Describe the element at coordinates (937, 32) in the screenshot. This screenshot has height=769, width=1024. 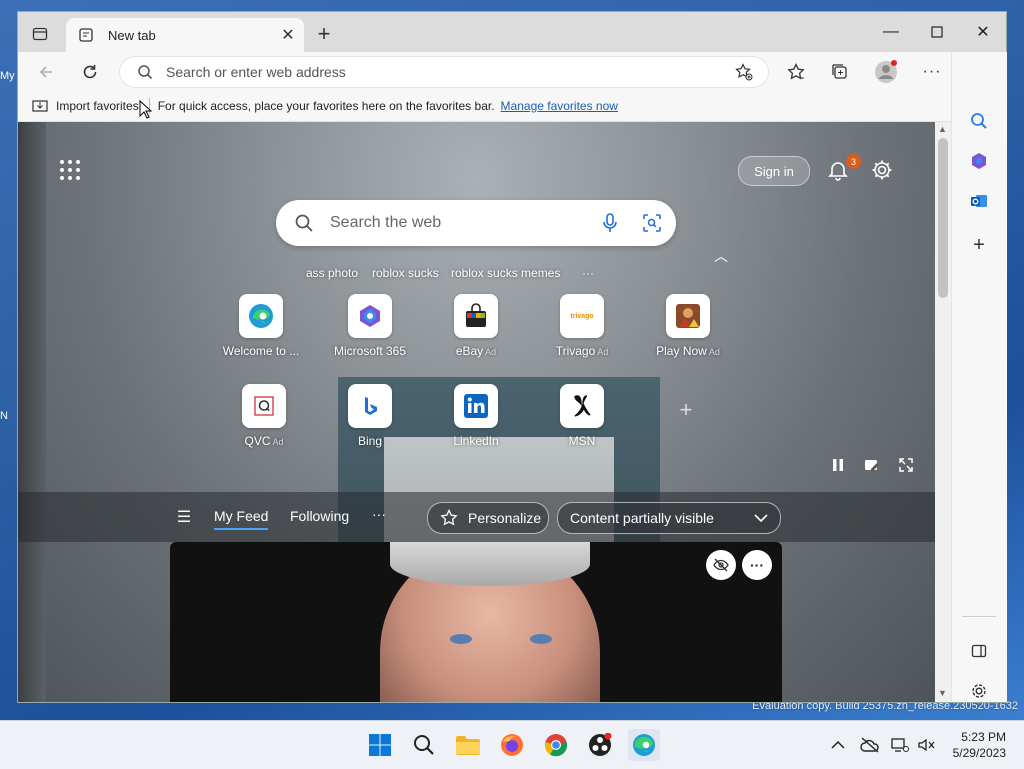
I see `maximize-button` at that location.